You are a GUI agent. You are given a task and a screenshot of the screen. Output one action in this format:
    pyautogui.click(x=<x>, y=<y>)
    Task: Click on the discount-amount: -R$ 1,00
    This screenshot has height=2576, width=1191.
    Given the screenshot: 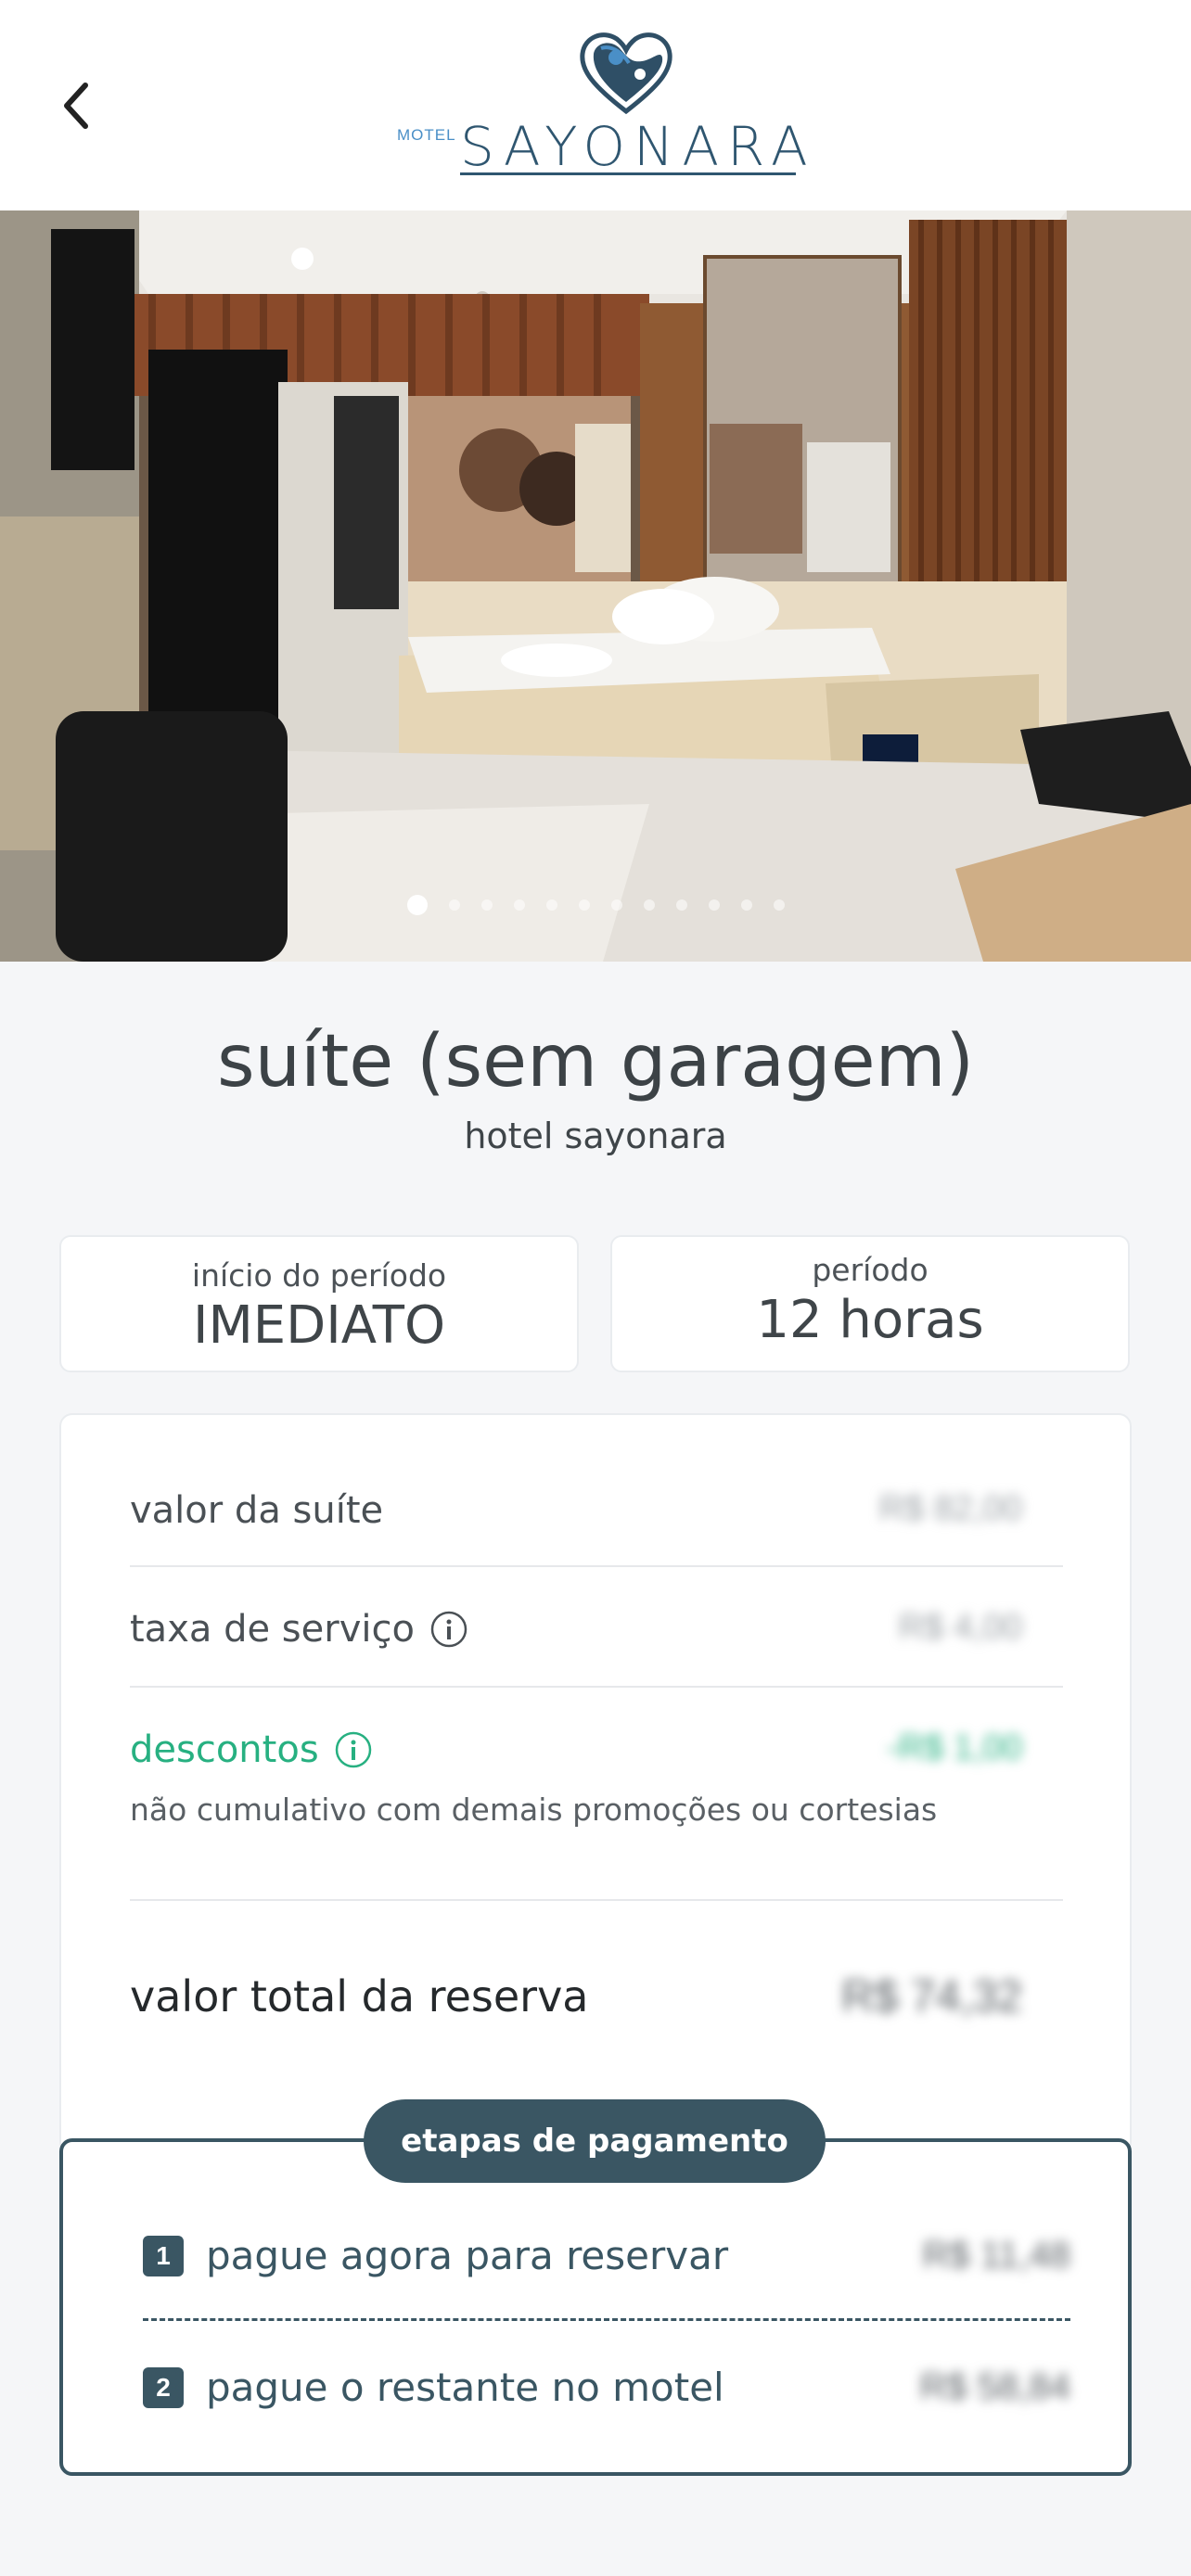 What is the action you would take?
    pyautogui.click(x=955, y=1747)
    